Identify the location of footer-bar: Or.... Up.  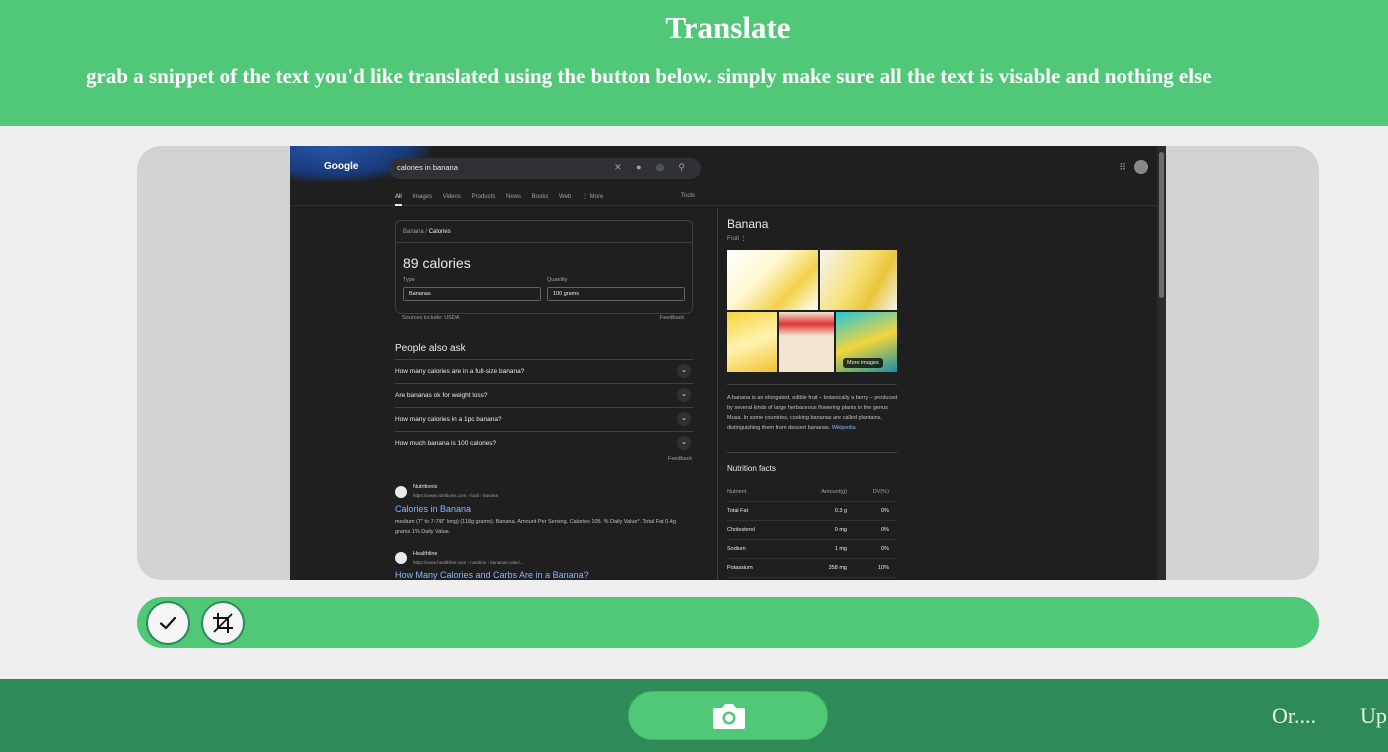
(694, 715).